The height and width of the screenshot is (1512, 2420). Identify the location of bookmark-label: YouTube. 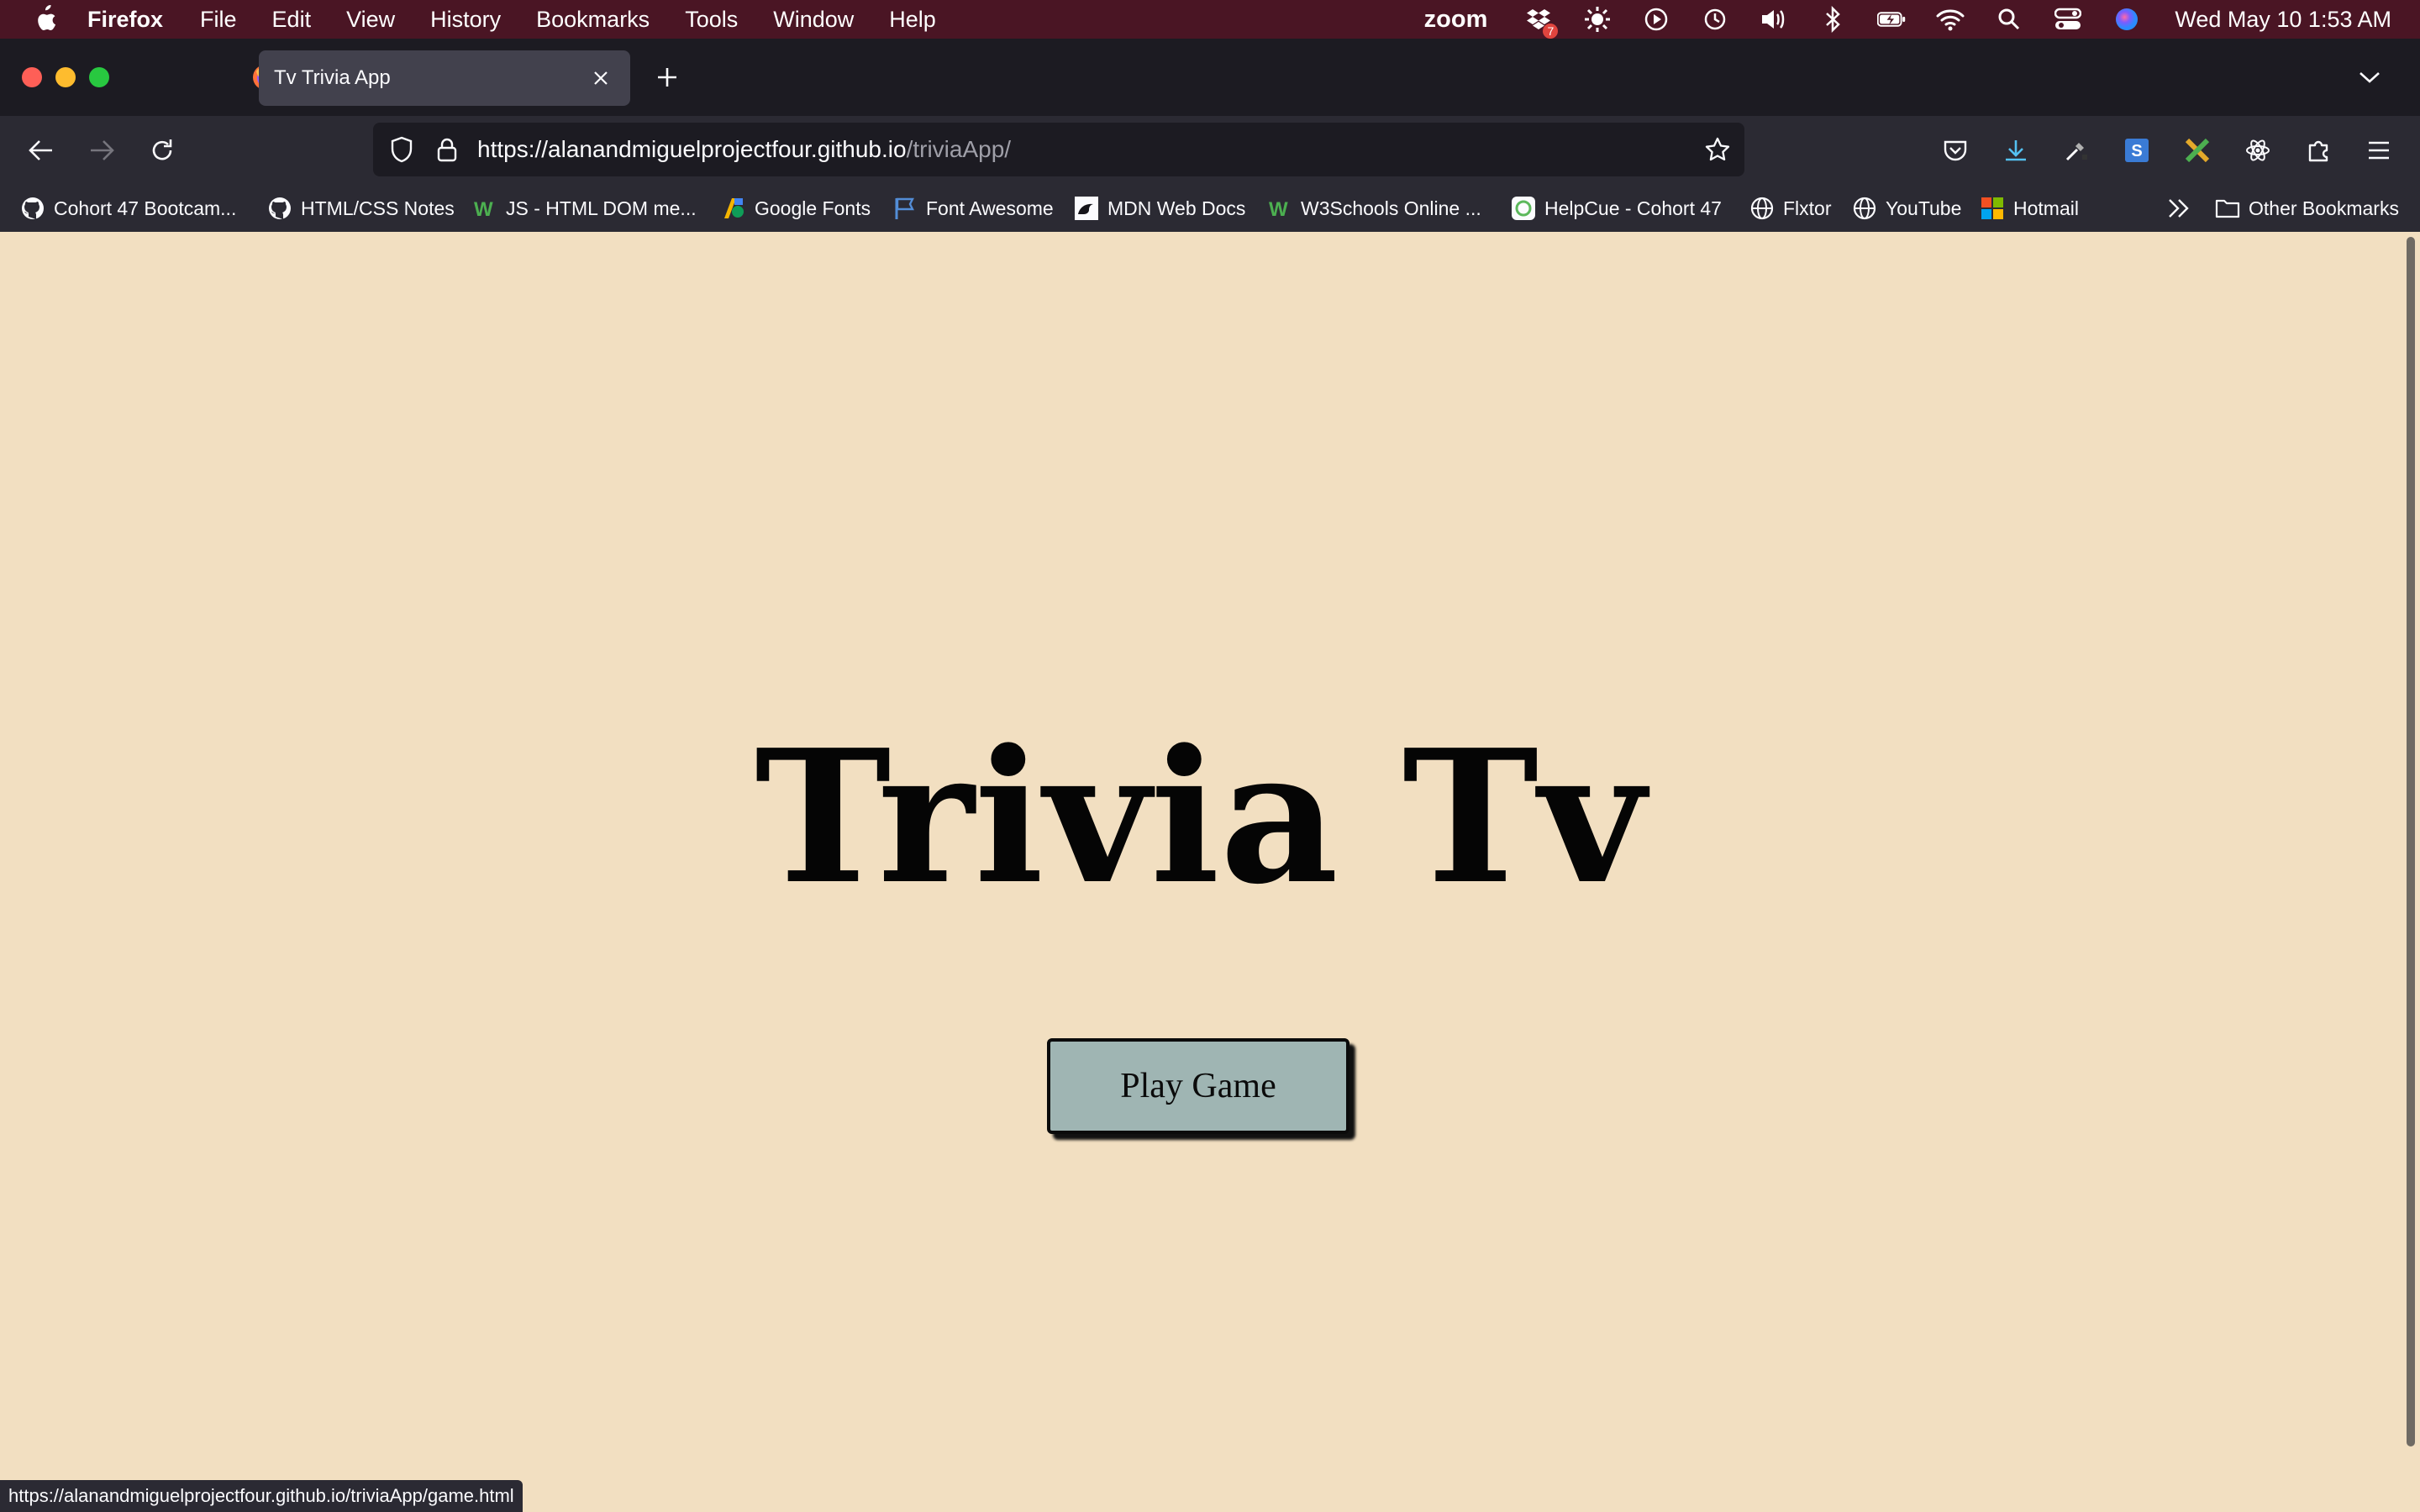
(1924, 208).